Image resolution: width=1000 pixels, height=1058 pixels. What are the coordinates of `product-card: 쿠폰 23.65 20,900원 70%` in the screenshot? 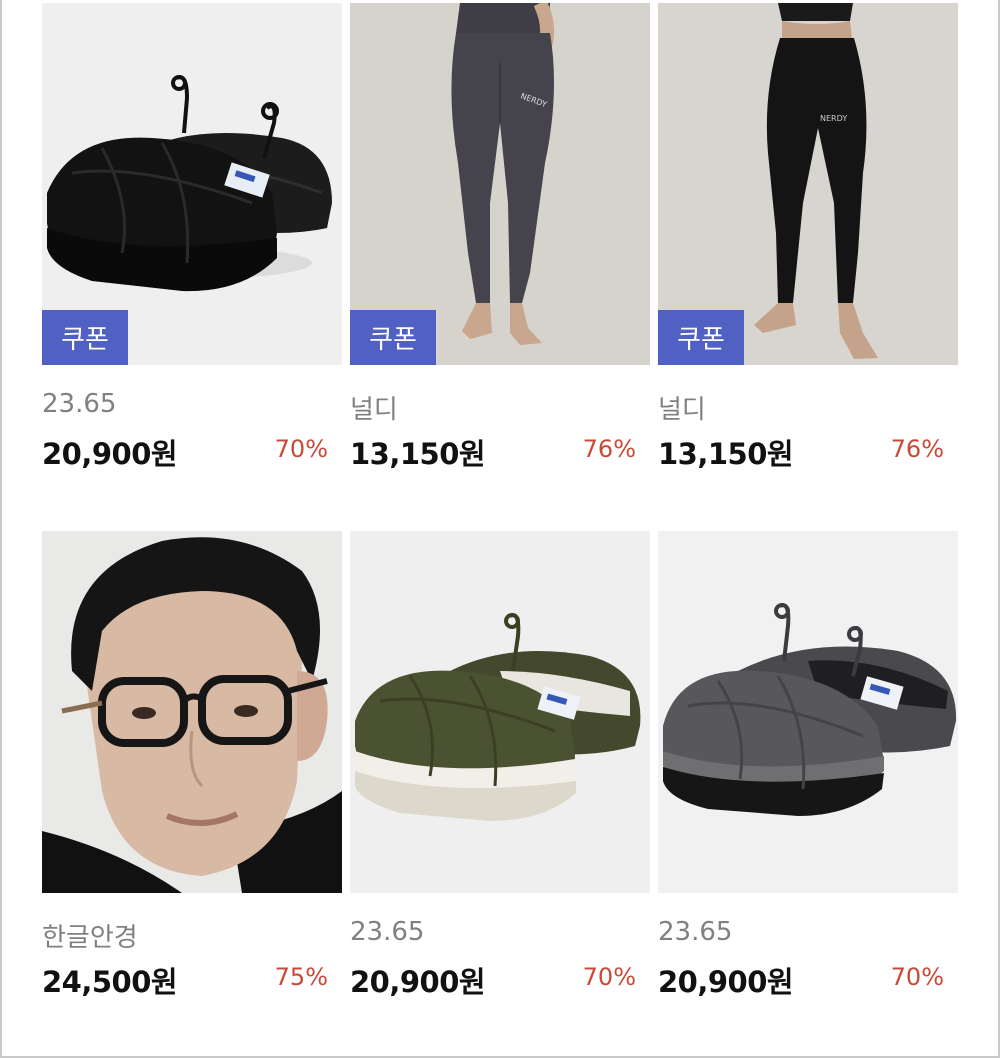 It's located at (192, 244).